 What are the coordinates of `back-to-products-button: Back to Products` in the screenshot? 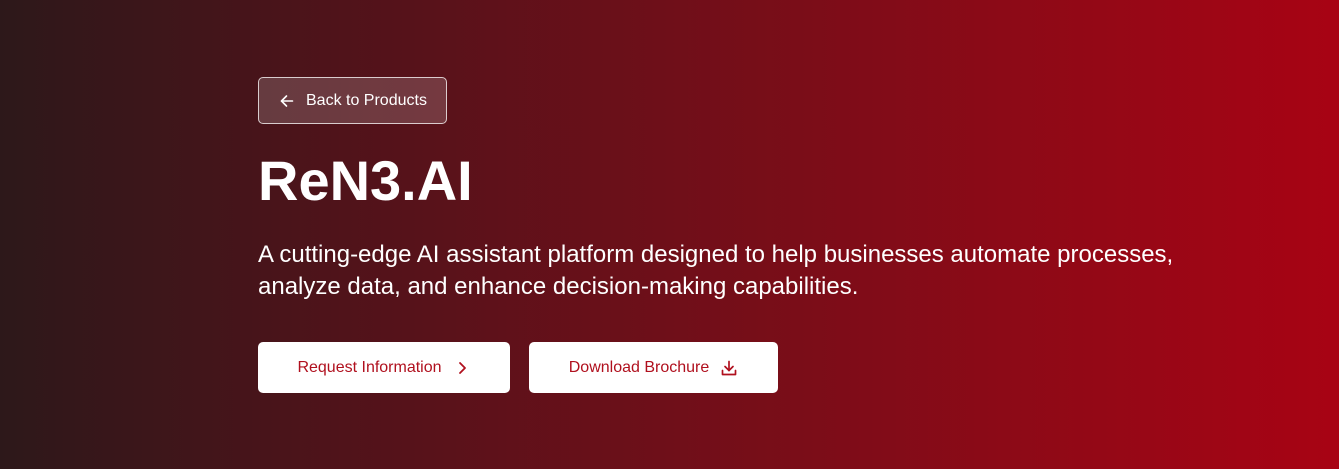 It's located at (352, 100).